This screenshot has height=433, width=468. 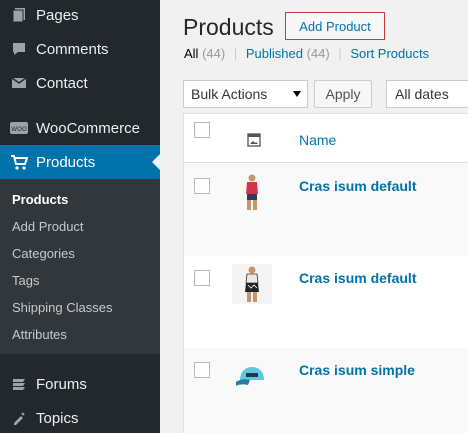 I want to click on menu-item-topics: Topics, so click(x=80, y=417).